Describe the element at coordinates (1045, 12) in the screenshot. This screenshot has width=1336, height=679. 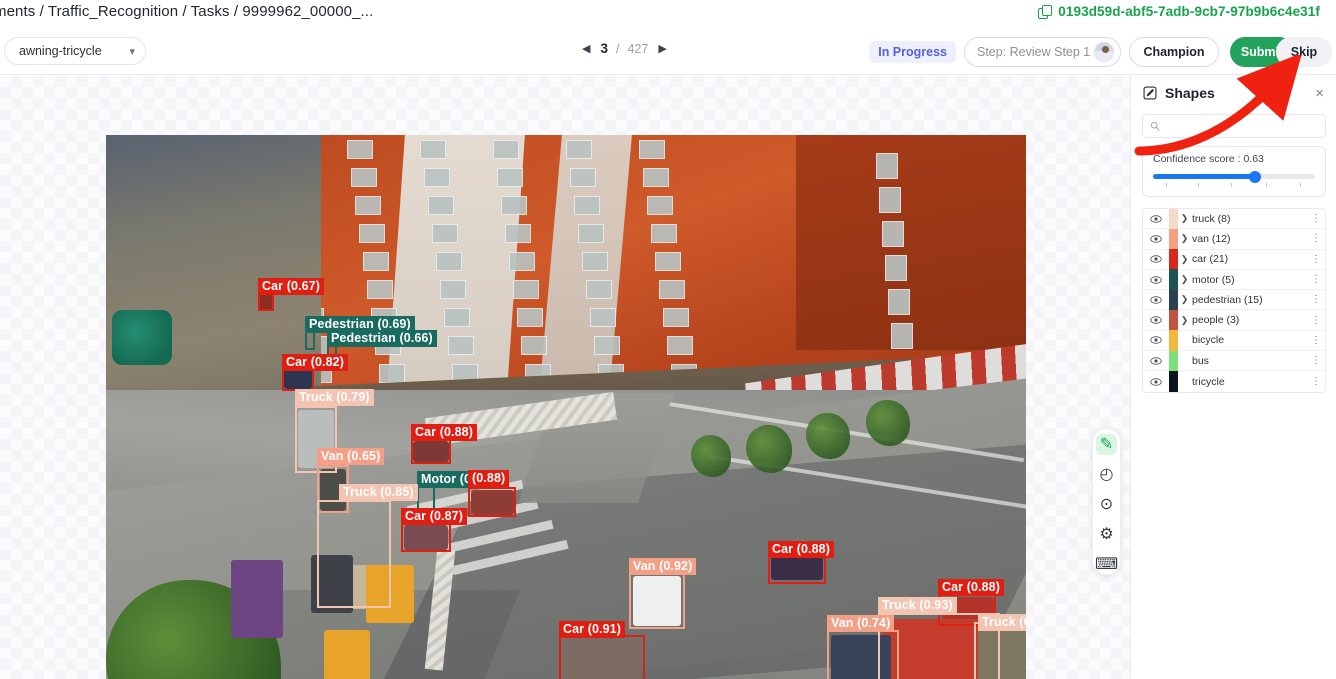
I see `copy-icon` at that location.